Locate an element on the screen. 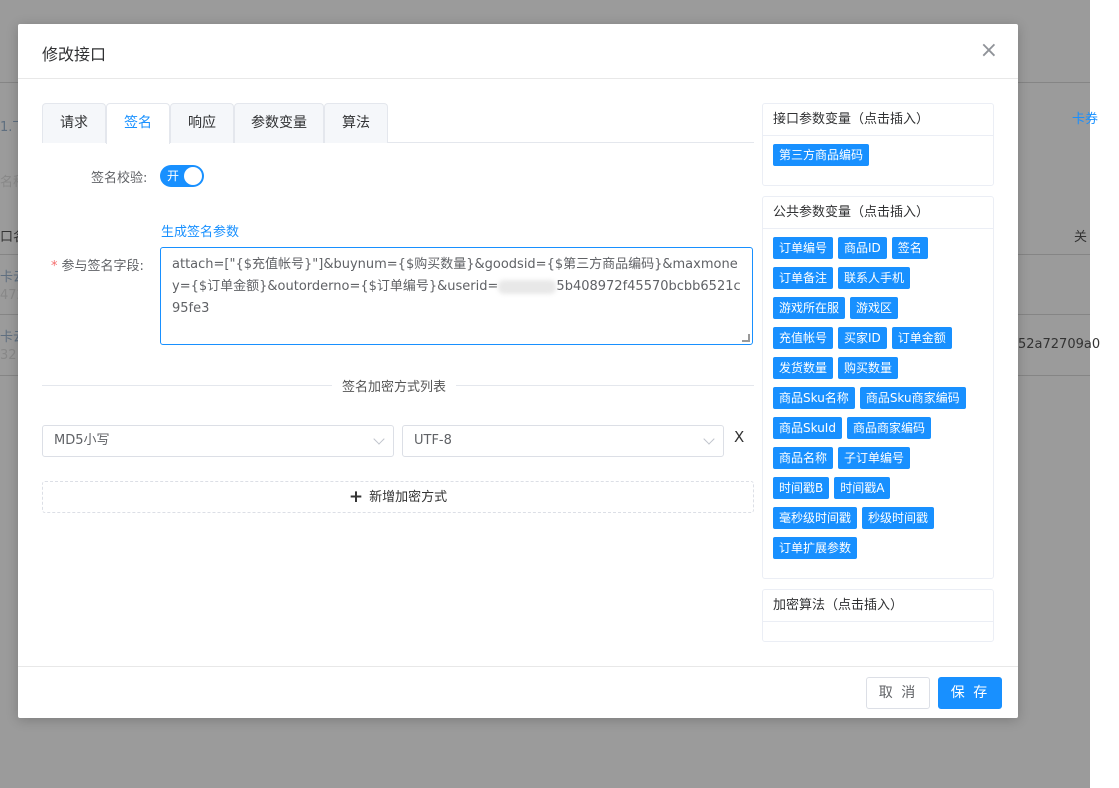 This screenshot has height=788, width=1119. api-params-chips: 第三方商品编码 is located at coordinates (878, 155).